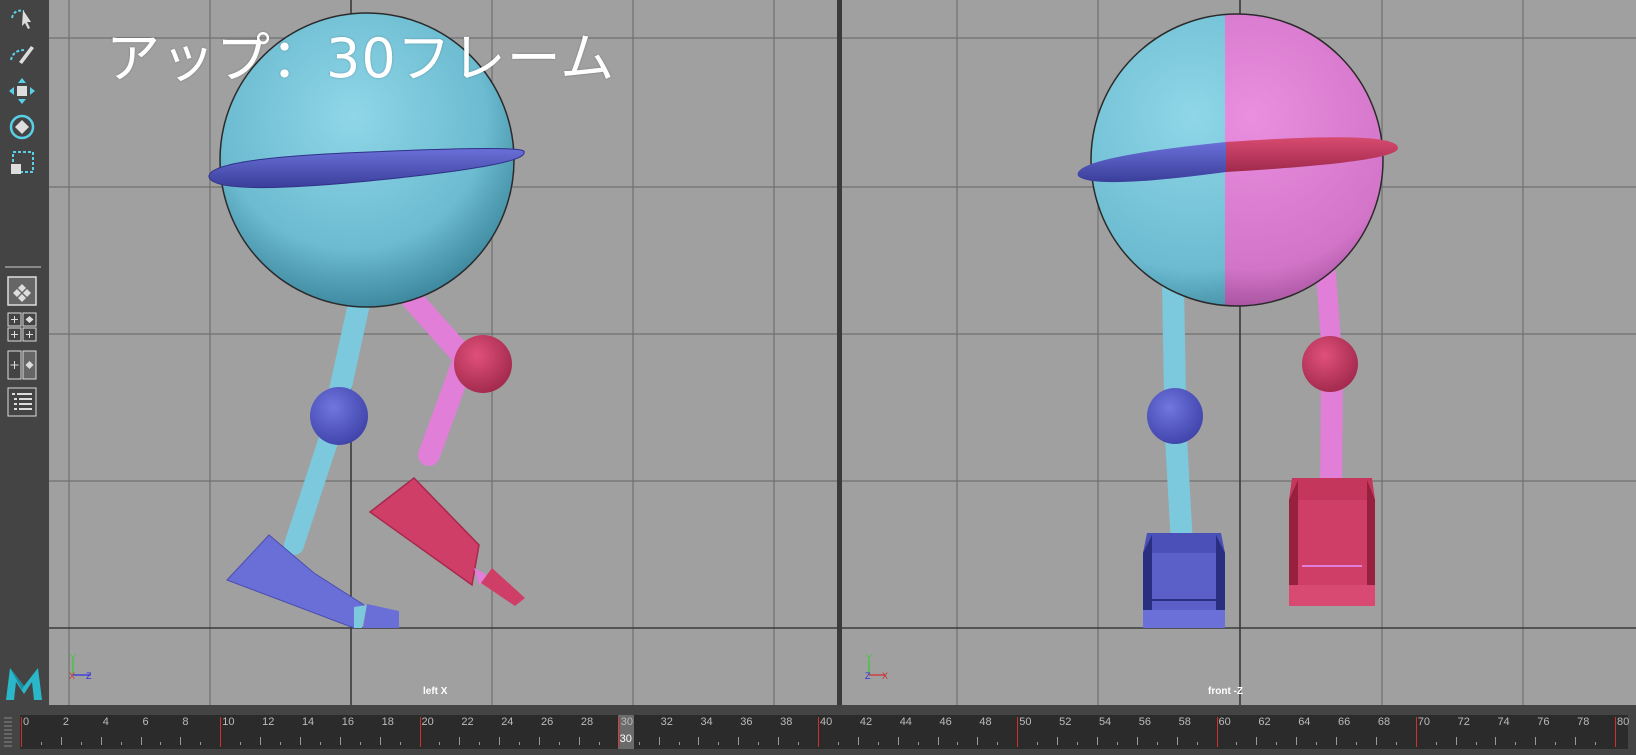  What do you see at coordinates (8, 732) in the screenshot?
I see `time-slider-grip` at bounding box center [8, 732].